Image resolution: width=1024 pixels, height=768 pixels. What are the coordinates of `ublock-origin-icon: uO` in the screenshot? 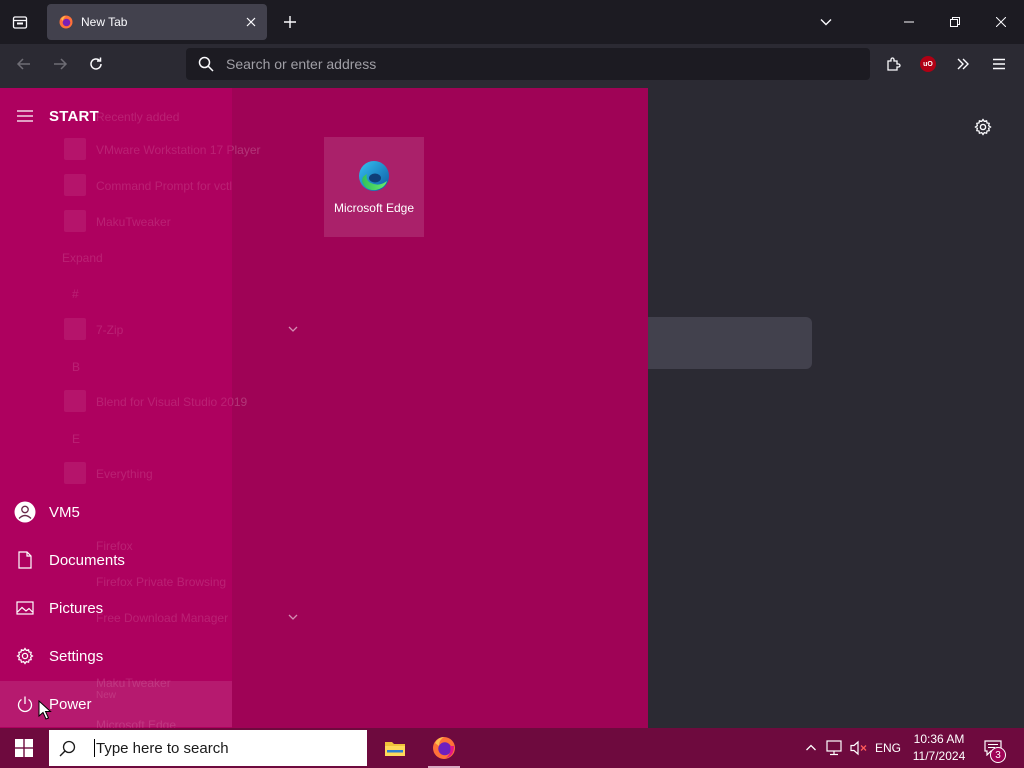 It's located at (928, 64).